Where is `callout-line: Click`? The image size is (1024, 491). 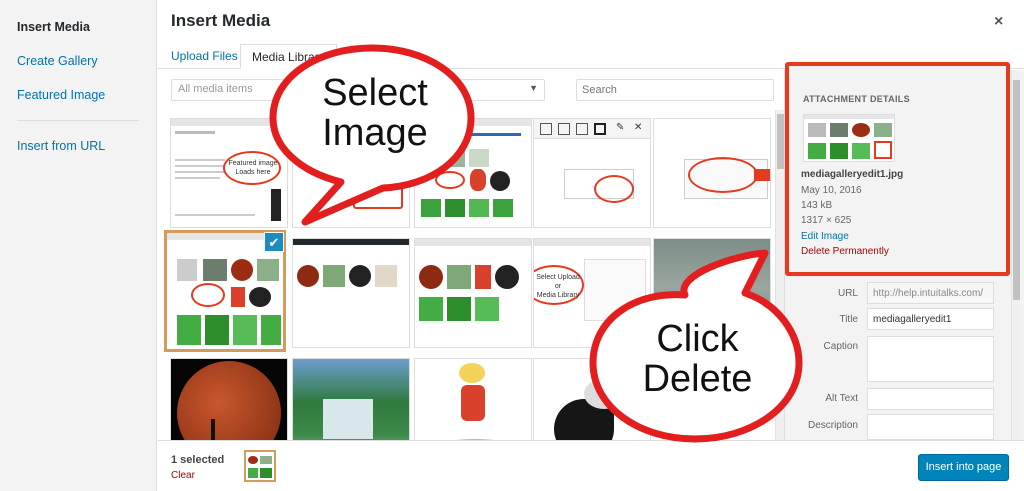
callout-line: Click is located at coordinates (697, 339).